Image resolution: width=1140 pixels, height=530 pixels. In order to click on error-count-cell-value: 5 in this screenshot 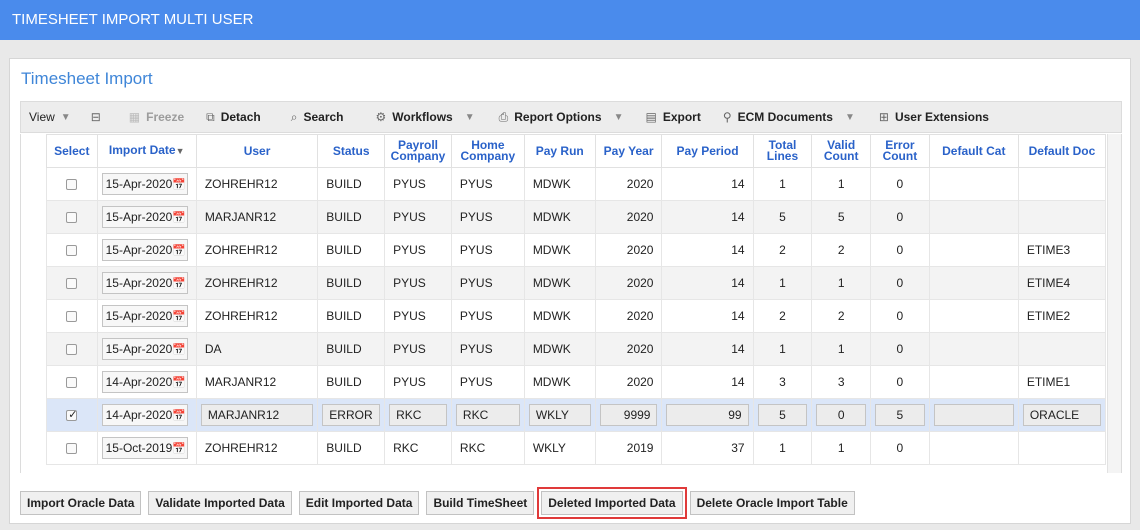, I will do `click(900, 415)`.